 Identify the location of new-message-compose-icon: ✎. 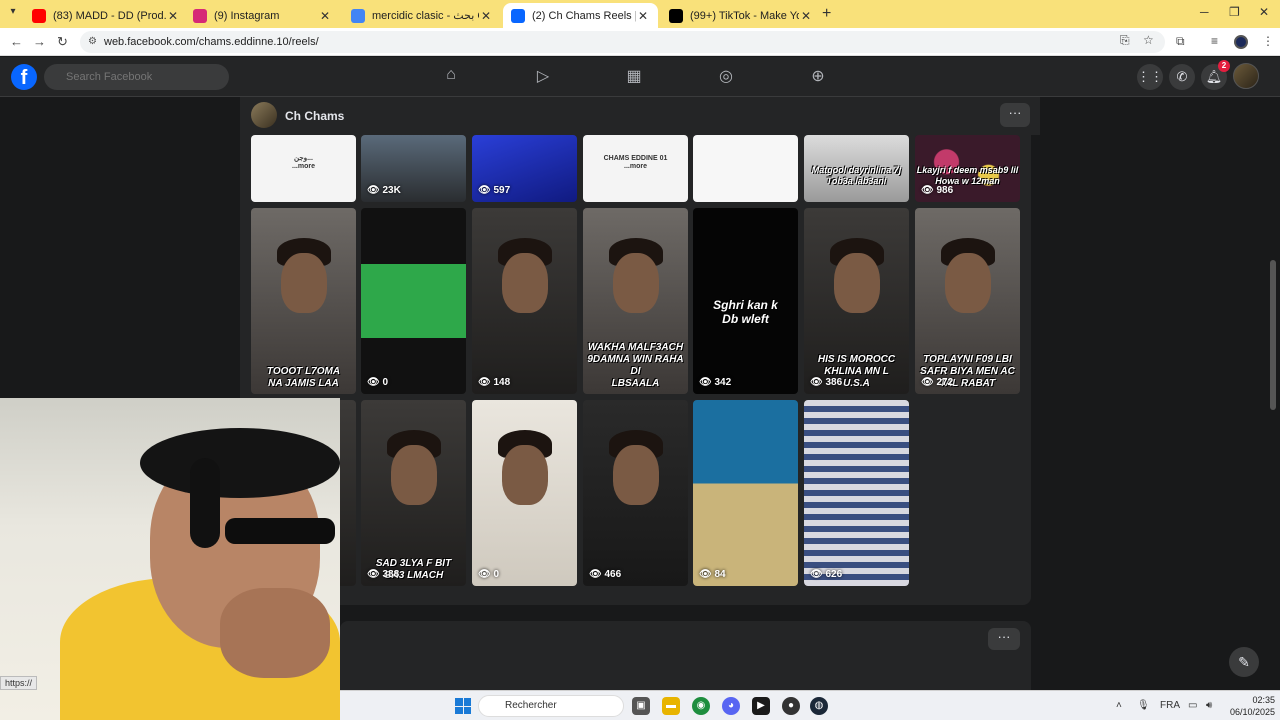
(1244, 662).